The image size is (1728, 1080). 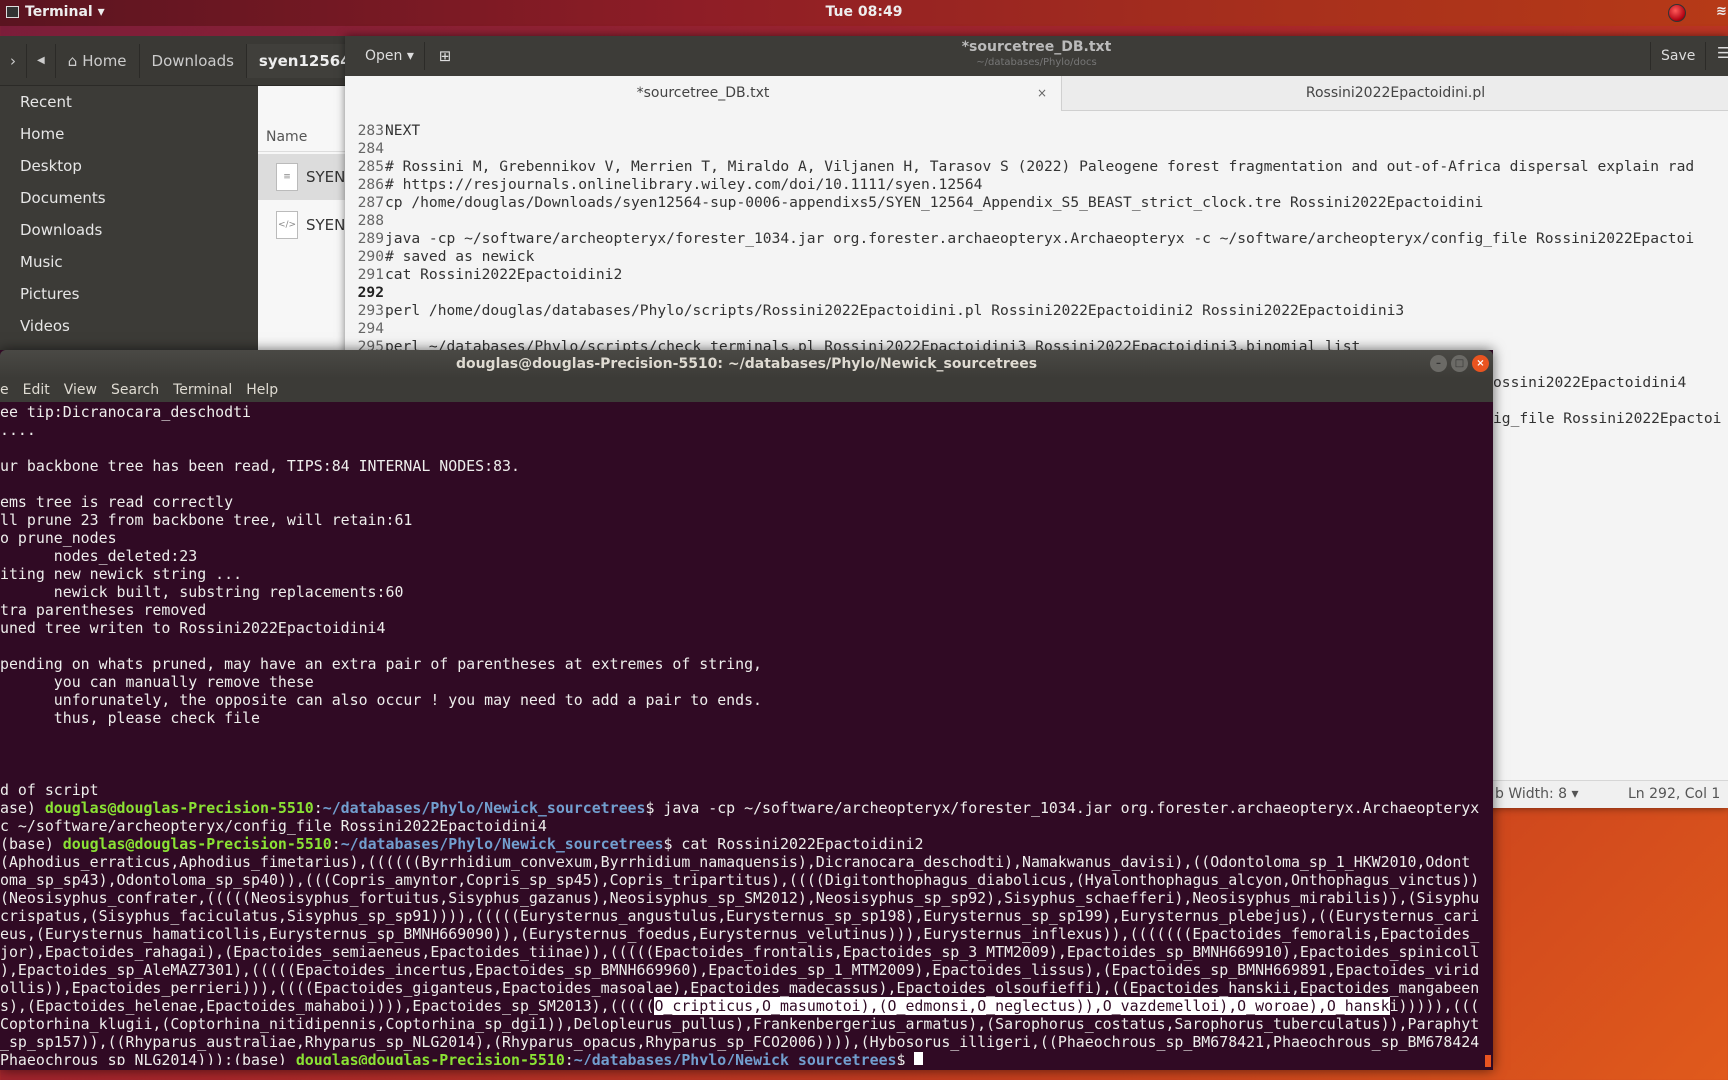 What do you see at coordinates (49, 790) in the screenshot?
I see `output-text: d of script` at bounding box center [49, 790].